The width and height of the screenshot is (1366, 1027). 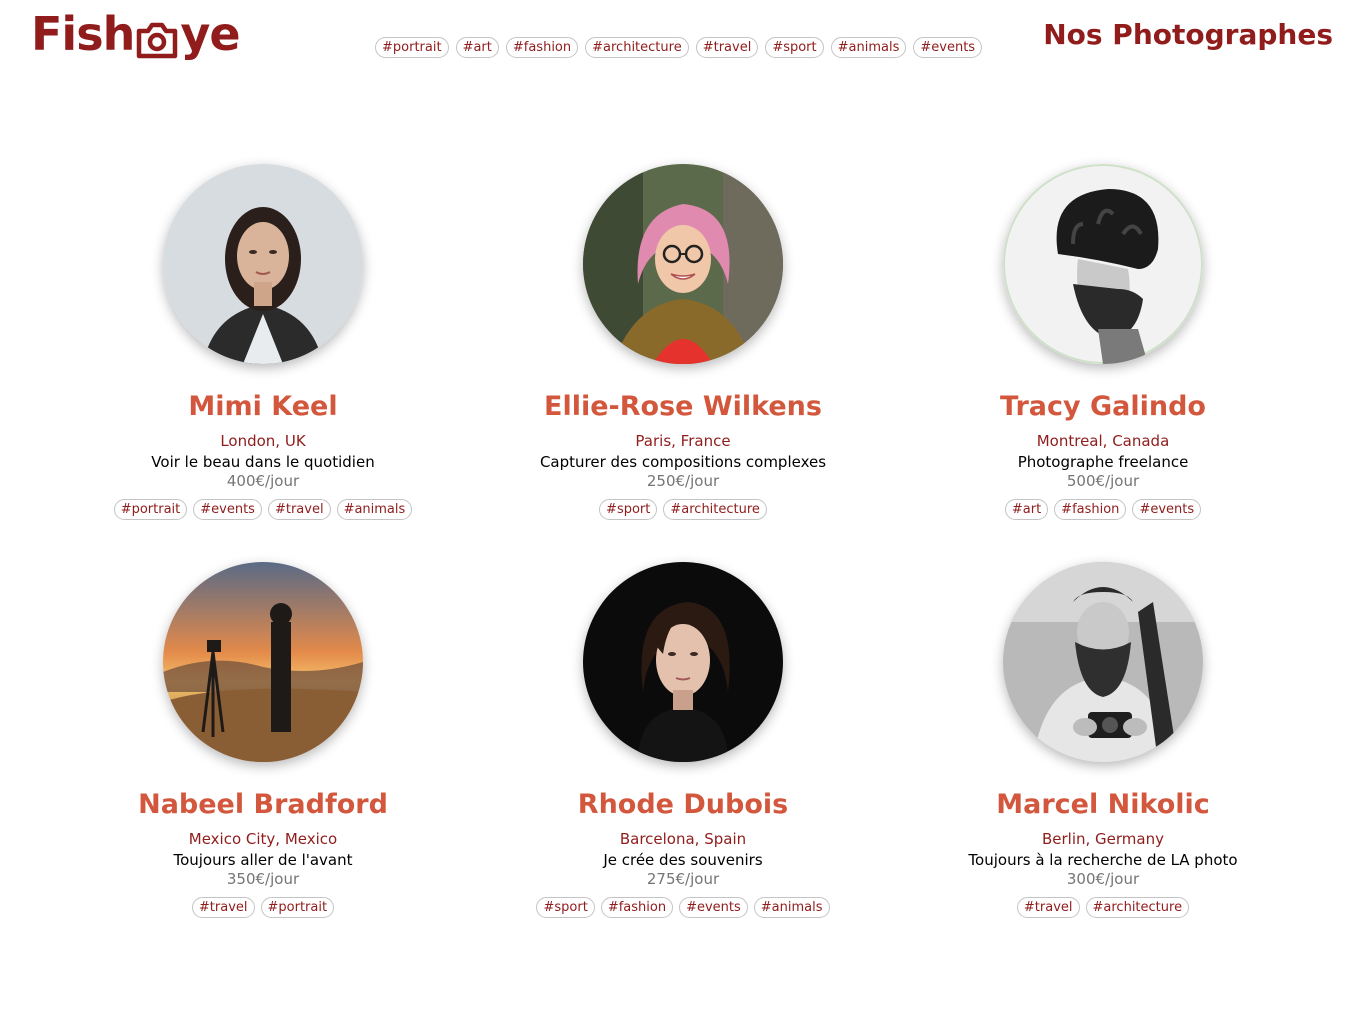 What do you see at coordinates (263, 441) in the screenshot?
I see `photographer-location: London, UK` at bounding box center [263, 441].